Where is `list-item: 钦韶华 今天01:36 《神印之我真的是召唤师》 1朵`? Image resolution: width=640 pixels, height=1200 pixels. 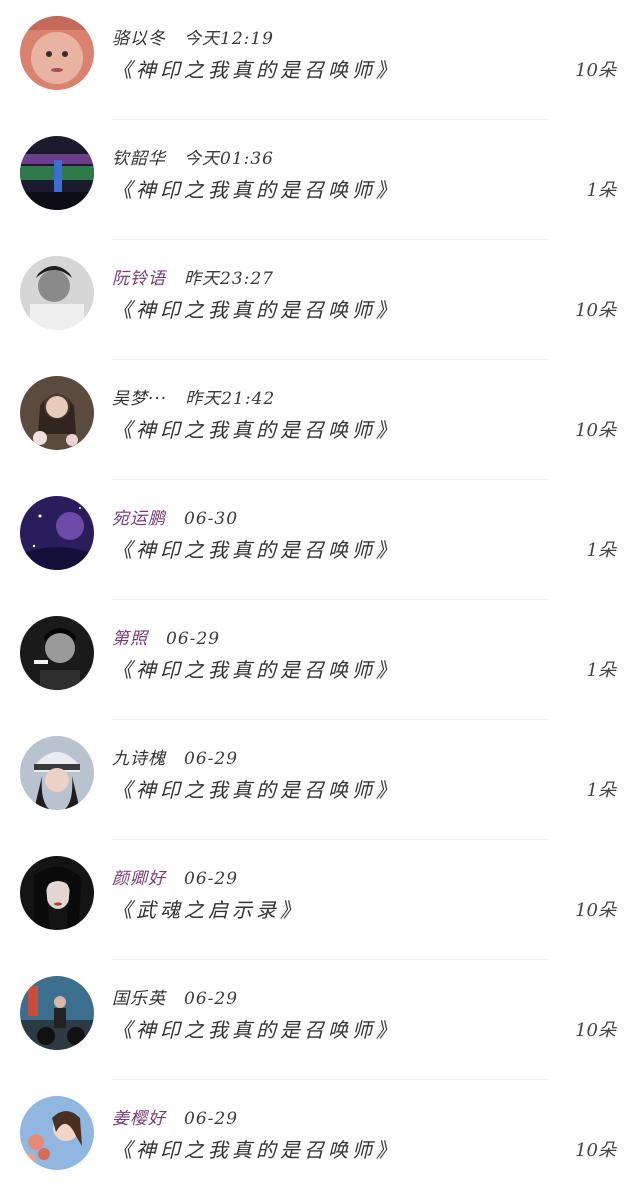
list-item: 钦韶华 今天01:36 《神印之我真的是召唤师》 1朵 is located at coordinates (320, 180).